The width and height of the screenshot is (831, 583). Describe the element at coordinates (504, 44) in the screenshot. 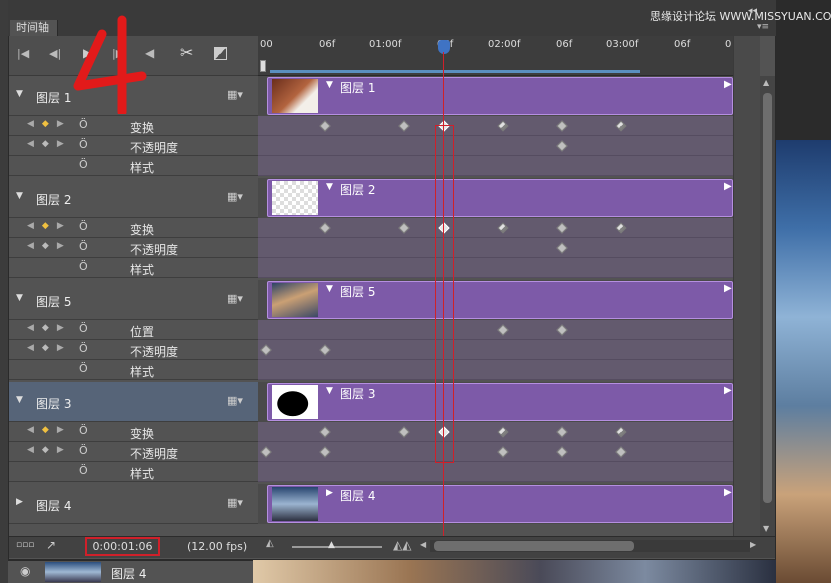

I see `ruler-label: 02:00f` at that location.